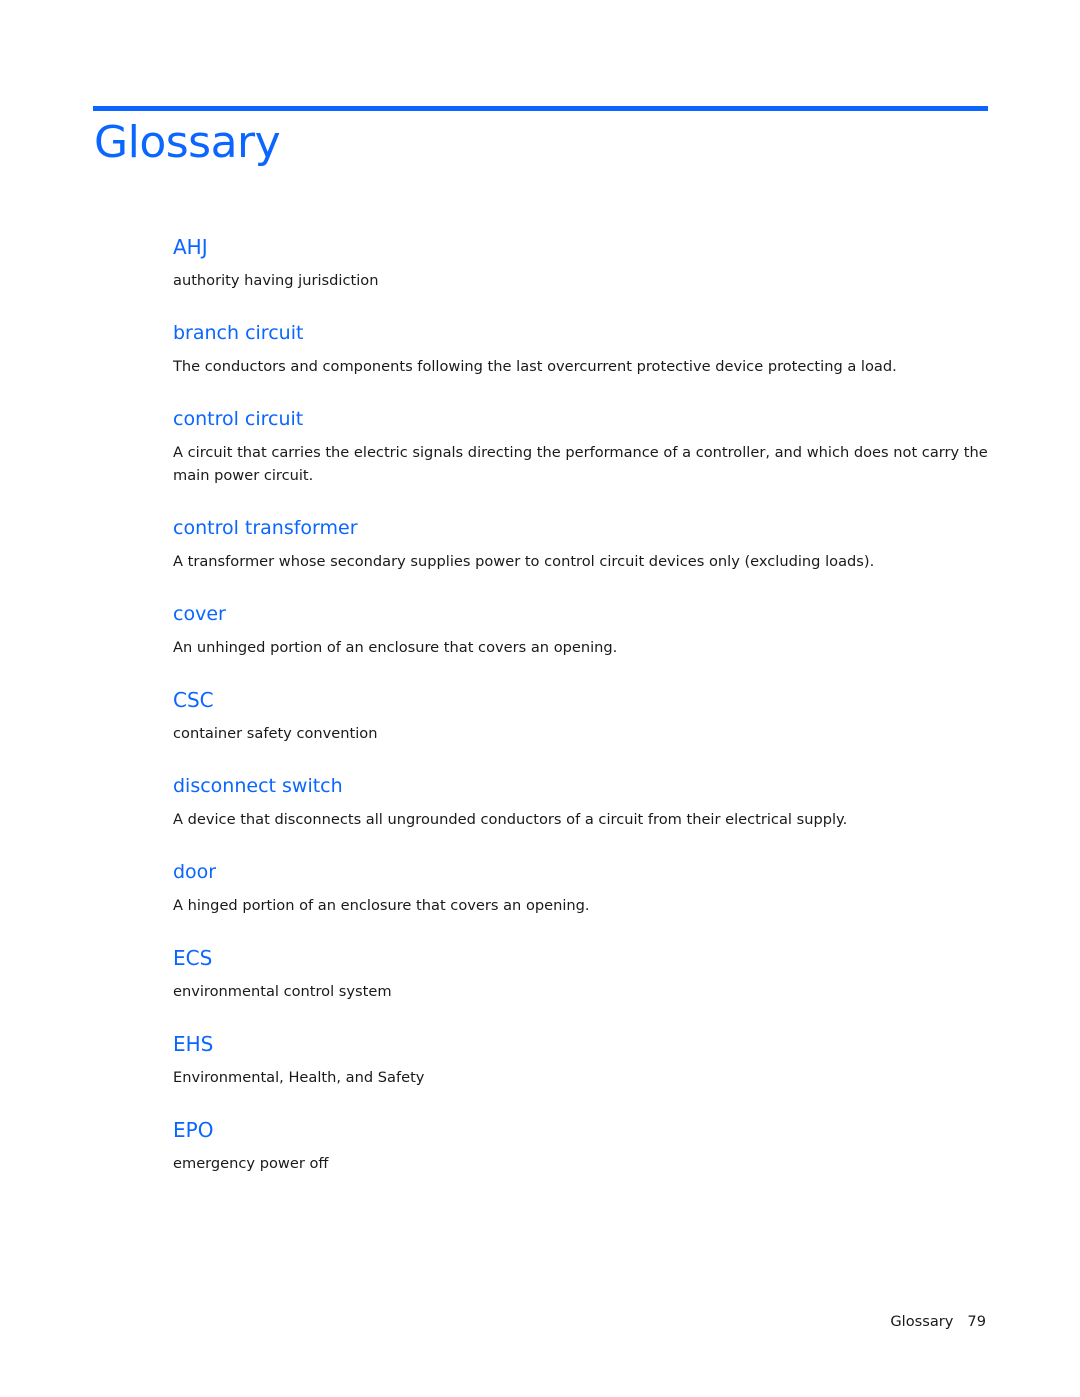  What do you see at coordinates (258, 786) in the screenshot?
I see `glossary-term: disconnect switch` at bounding box center [258, 786].